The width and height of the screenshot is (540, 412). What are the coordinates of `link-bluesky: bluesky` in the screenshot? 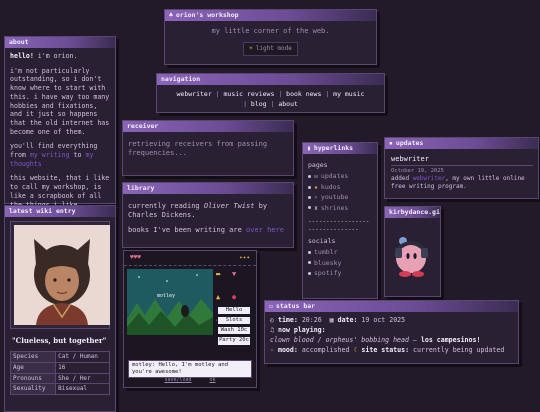 It's located at (340, 263).